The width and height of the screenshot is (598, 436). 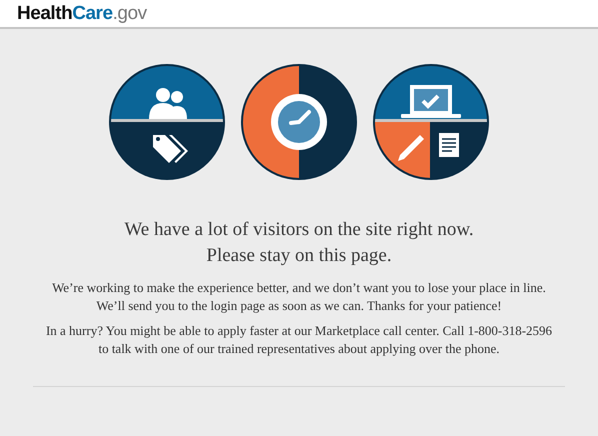 What do you see at coordinates (299, 230) in the screenshot?
I see `heading: We have a lot of visitors on the site right now.` at bounding box center [299, 230].